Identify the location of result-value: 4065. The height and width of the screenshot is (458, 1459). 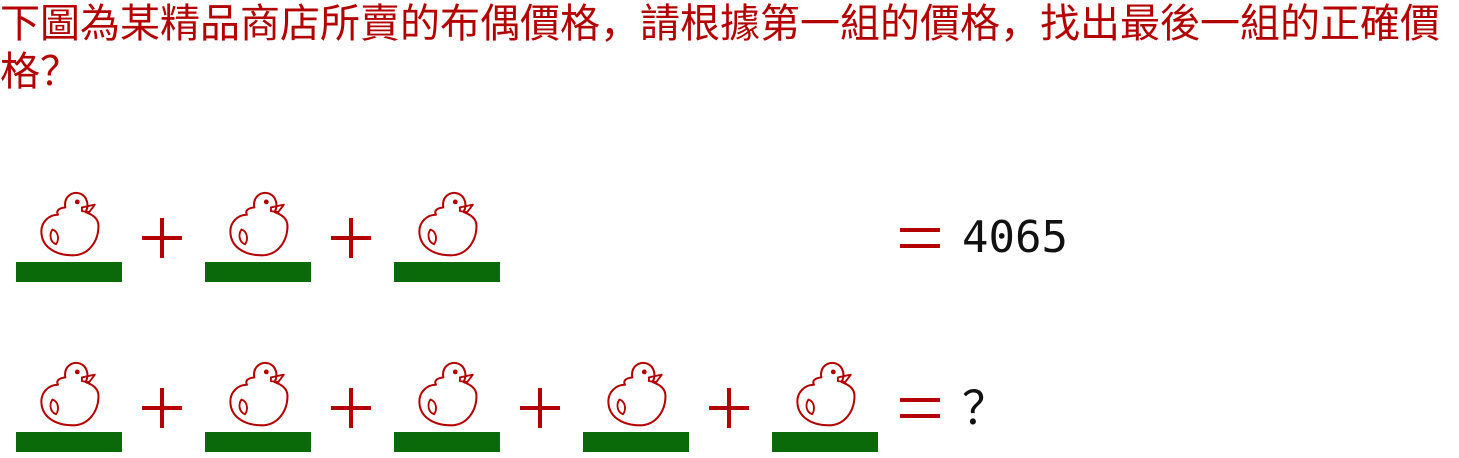
(1015, 237).